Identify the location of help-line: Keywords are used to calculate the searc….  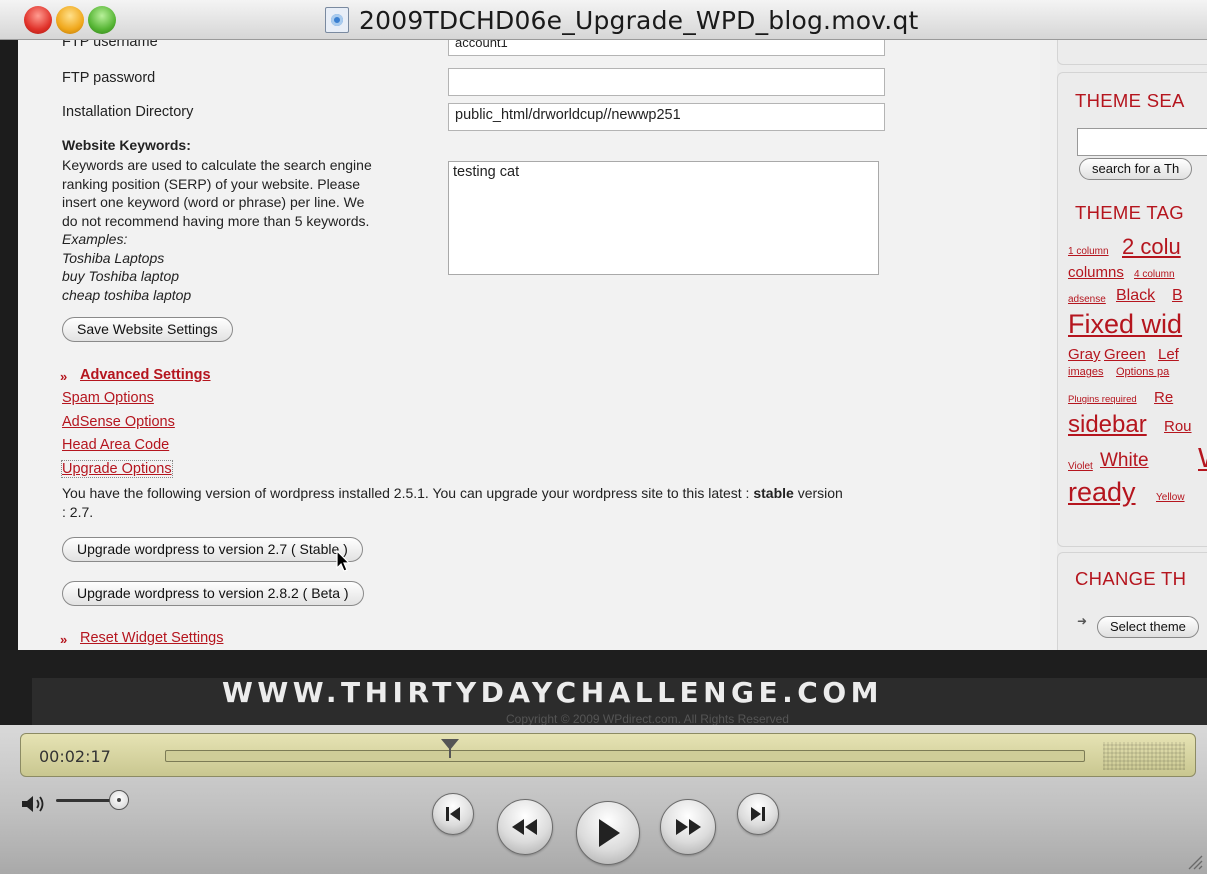
(217, 165).